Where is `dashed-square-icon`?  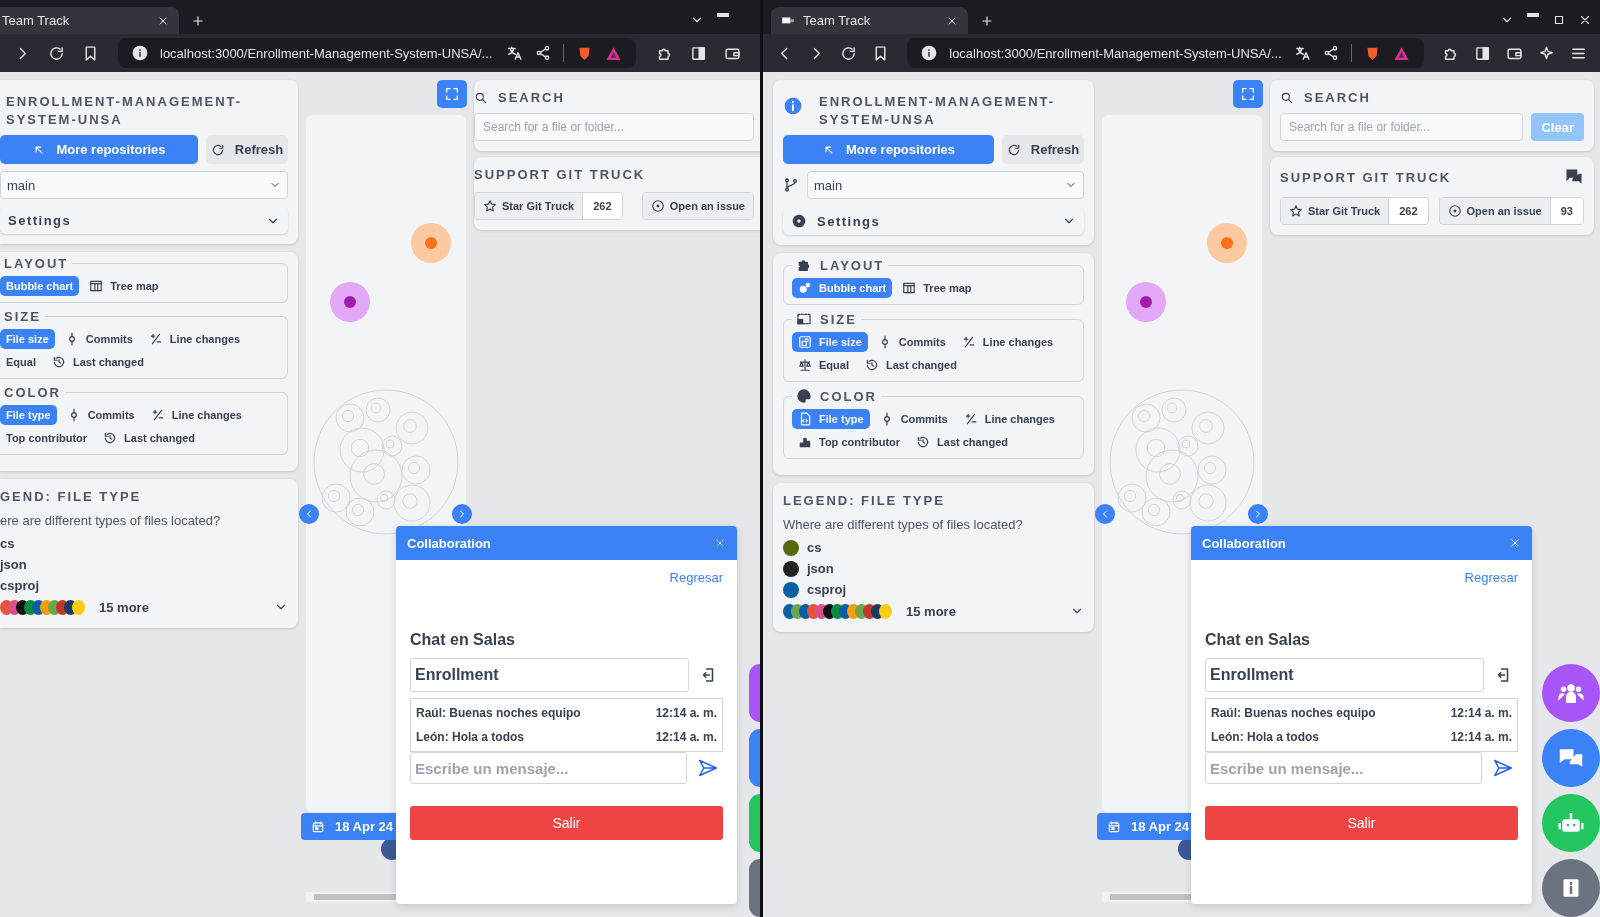
dashed-square-icon is located at coordinates (804, 319).